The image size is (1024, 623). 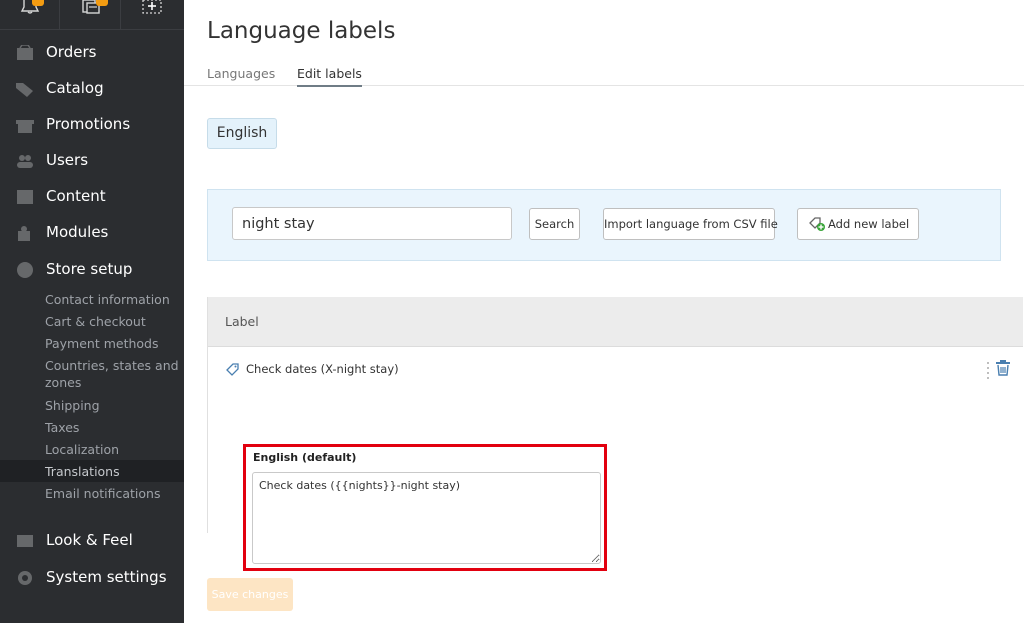 I want to click on save-changes-button: Save changes, so click(x=250, y=594).